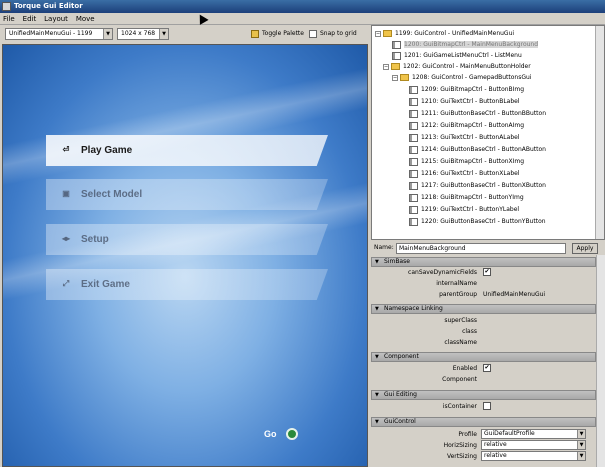 Image resolution: width=605 pixels, height=467 pixels. What do you see at coordinates (187, 150) in the screenshot?
I see `play-game-button: ⏎ Play Game` at bounding box center [187, 150].